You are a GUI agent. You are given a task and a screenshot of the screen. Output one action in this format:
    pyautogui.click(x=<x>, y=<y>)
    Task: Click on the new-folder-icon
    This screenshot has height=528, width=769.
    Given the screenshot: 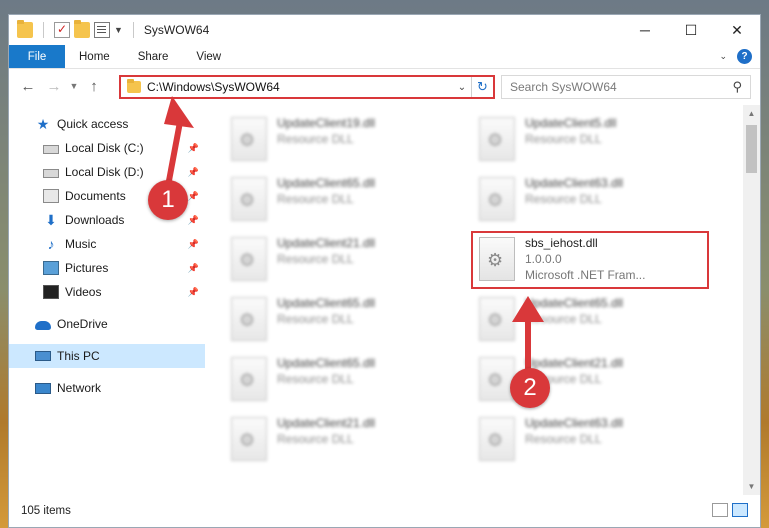 What is the action you would take?
    pyautogui.click(x=82, y=29)
    